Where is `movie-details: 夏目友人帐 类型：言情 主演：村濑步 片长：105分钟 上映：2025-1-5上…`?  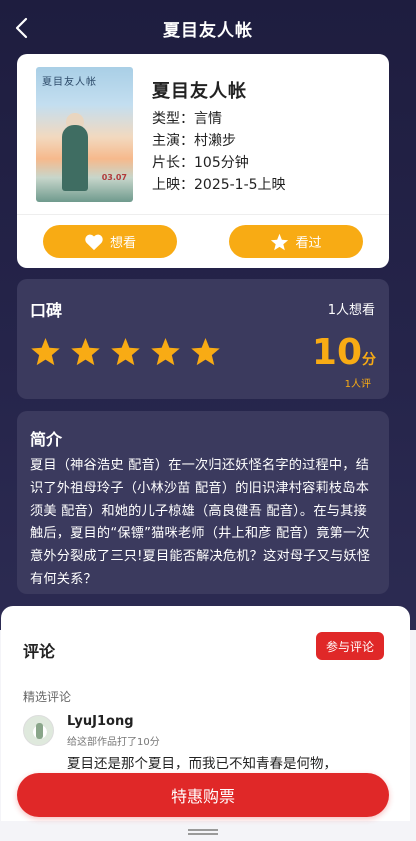
movie-details: 夏目友人帐 类型：言情 主演：村濑步 片长：105分钟 上映：2025-1-5上… is located at coordinates (219, 136).